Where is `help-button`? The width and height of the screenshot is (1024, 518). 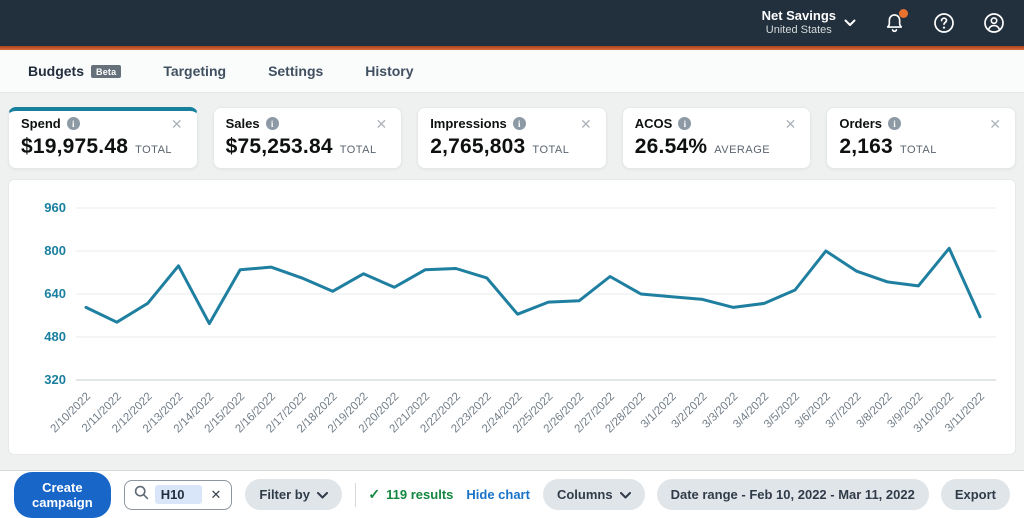 help-button is located at coordinates (944, 23).